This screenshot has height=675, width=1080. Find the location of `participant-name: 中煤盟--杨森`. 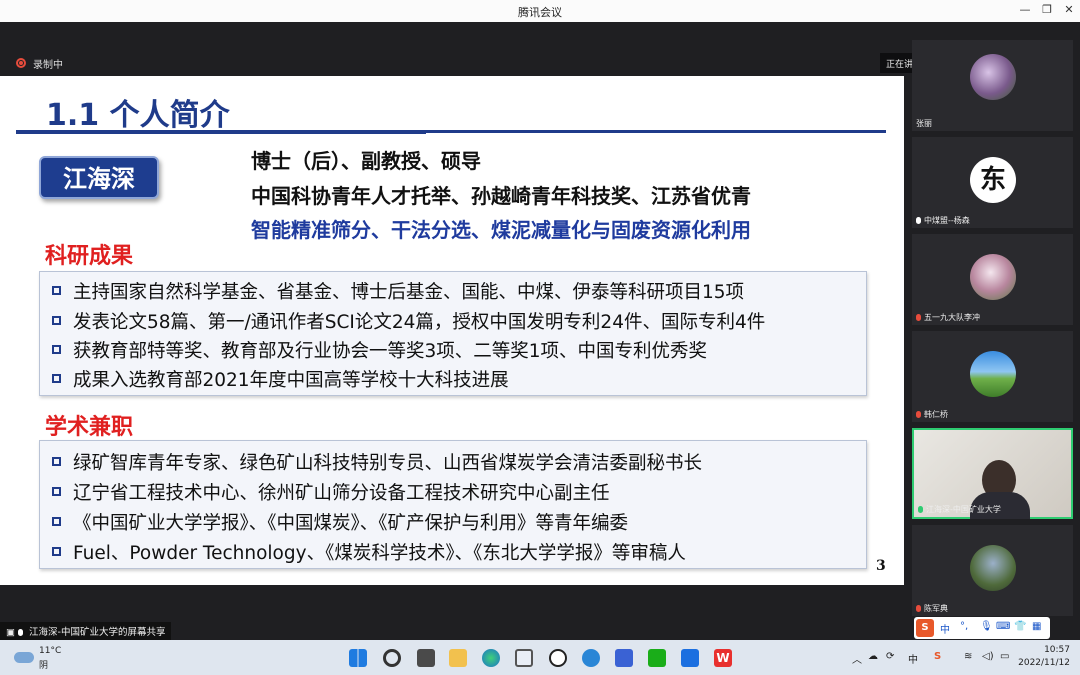

participant-name: 中煤盟--杨森 is located at coordinates (943, 220).